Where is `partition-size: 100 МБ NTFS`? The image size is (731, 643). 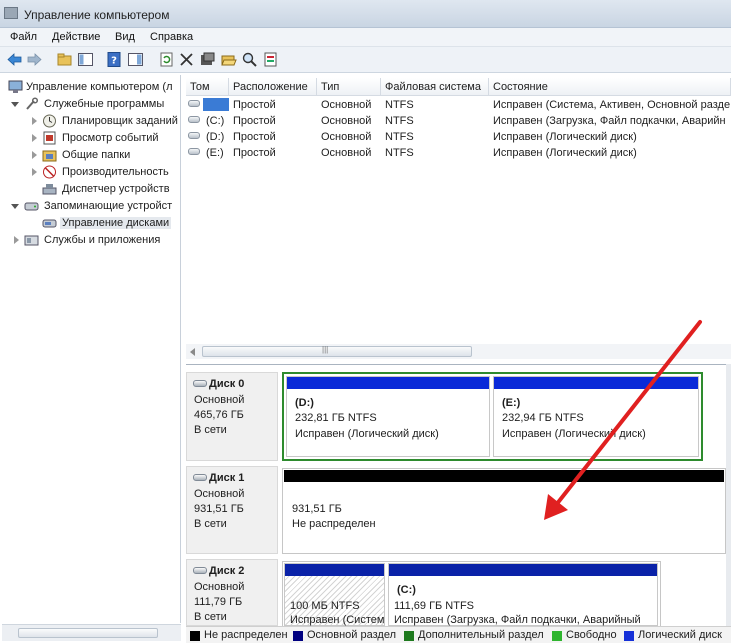 partition-size: 100 МБ NTFS is located at coordinates (325, 606).